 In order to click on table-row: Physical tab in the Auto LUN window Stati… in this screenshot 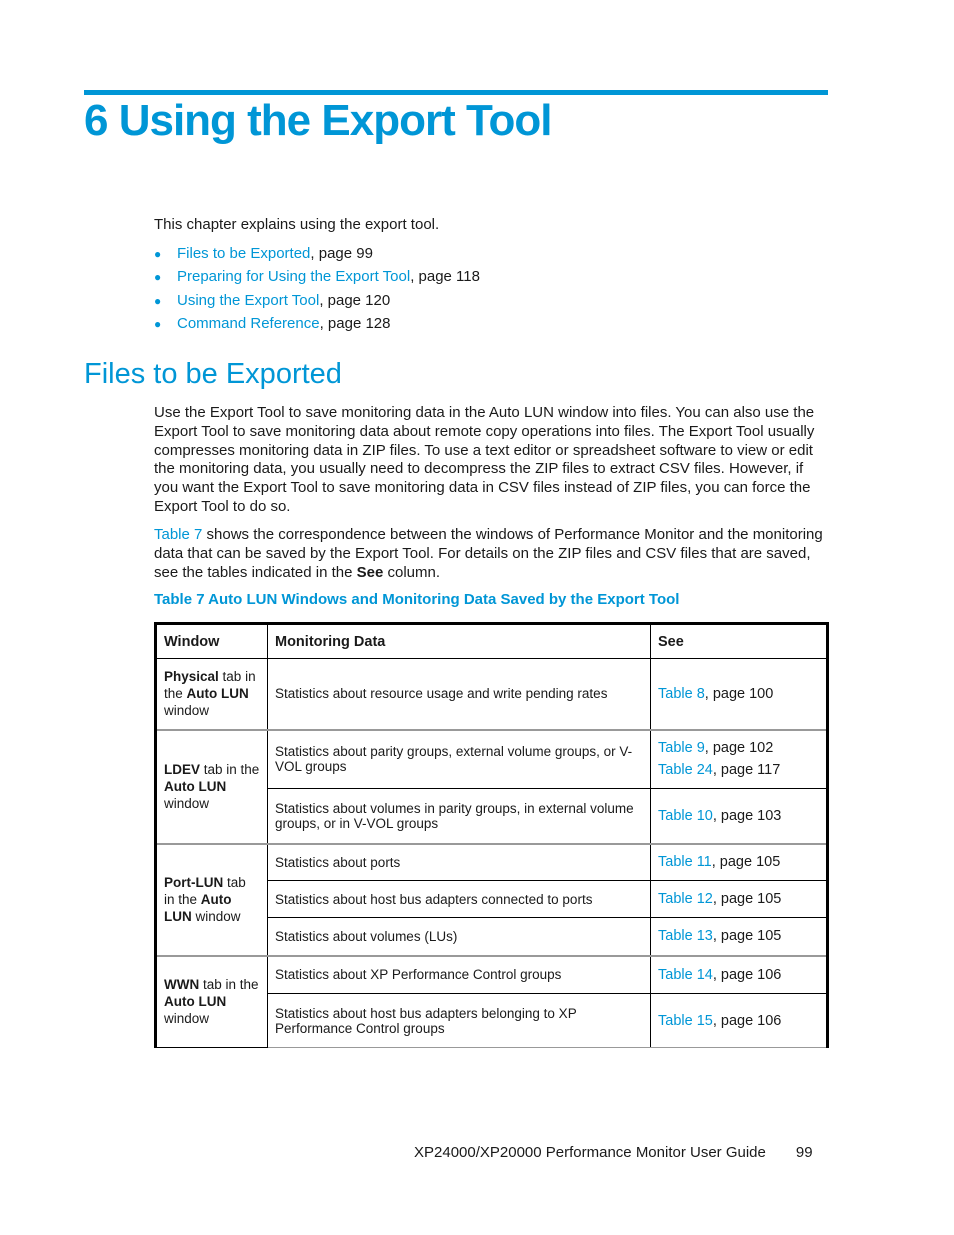, I will do `click(491, 694)`.